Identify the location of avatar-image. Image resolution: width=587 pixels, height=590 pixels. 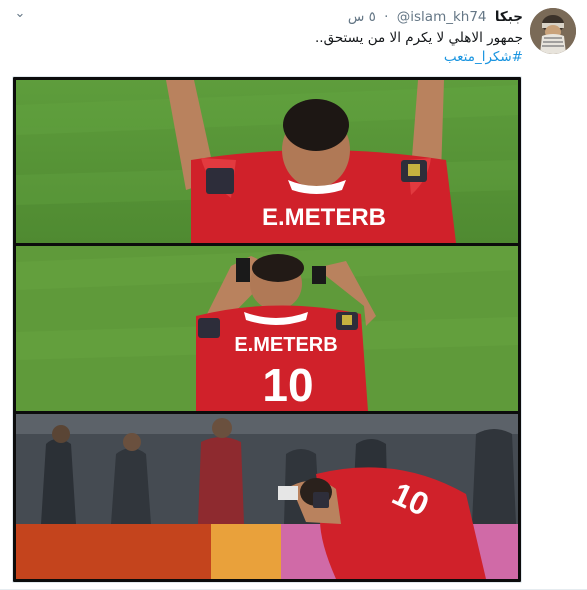
(553, 31).